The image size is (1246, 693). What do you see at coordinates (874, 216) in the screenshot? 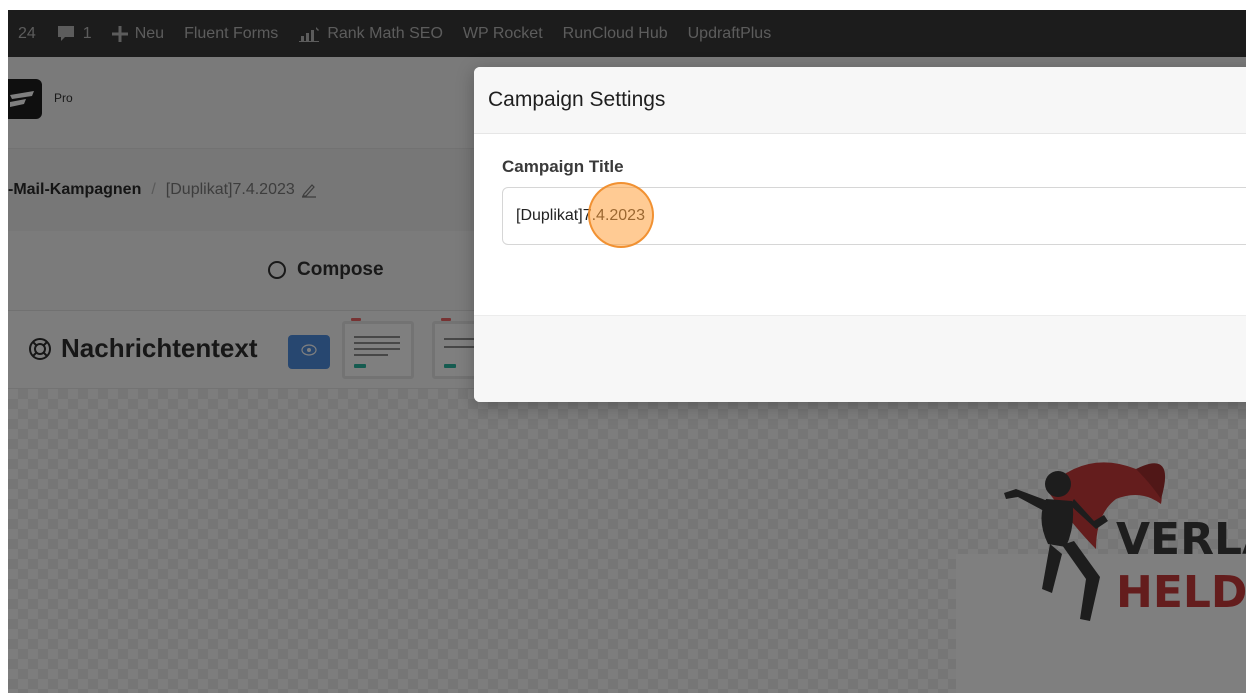
I see `campaign-title-input` at bounding box center [874, 216].